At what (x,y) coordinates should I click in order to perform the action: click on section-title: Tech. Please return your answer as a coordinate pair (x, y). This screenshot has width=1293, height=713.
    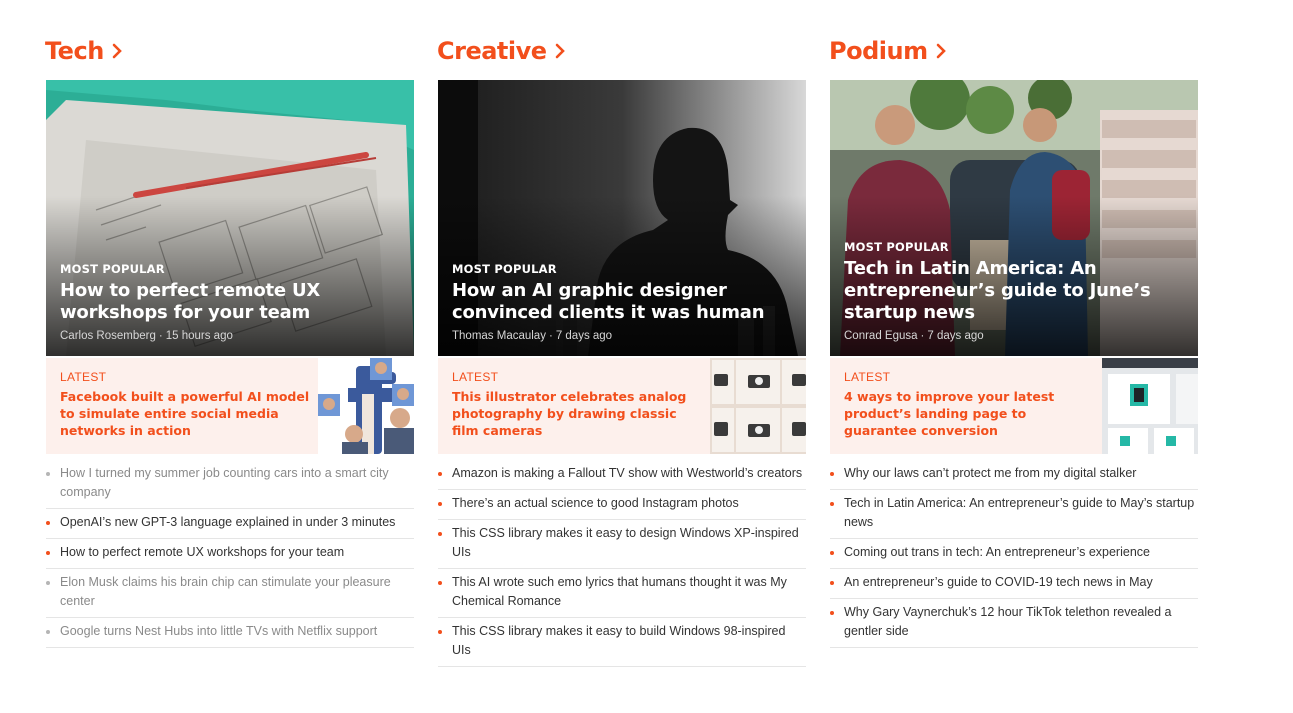
    Looking at the image, I should click on (74, 51).